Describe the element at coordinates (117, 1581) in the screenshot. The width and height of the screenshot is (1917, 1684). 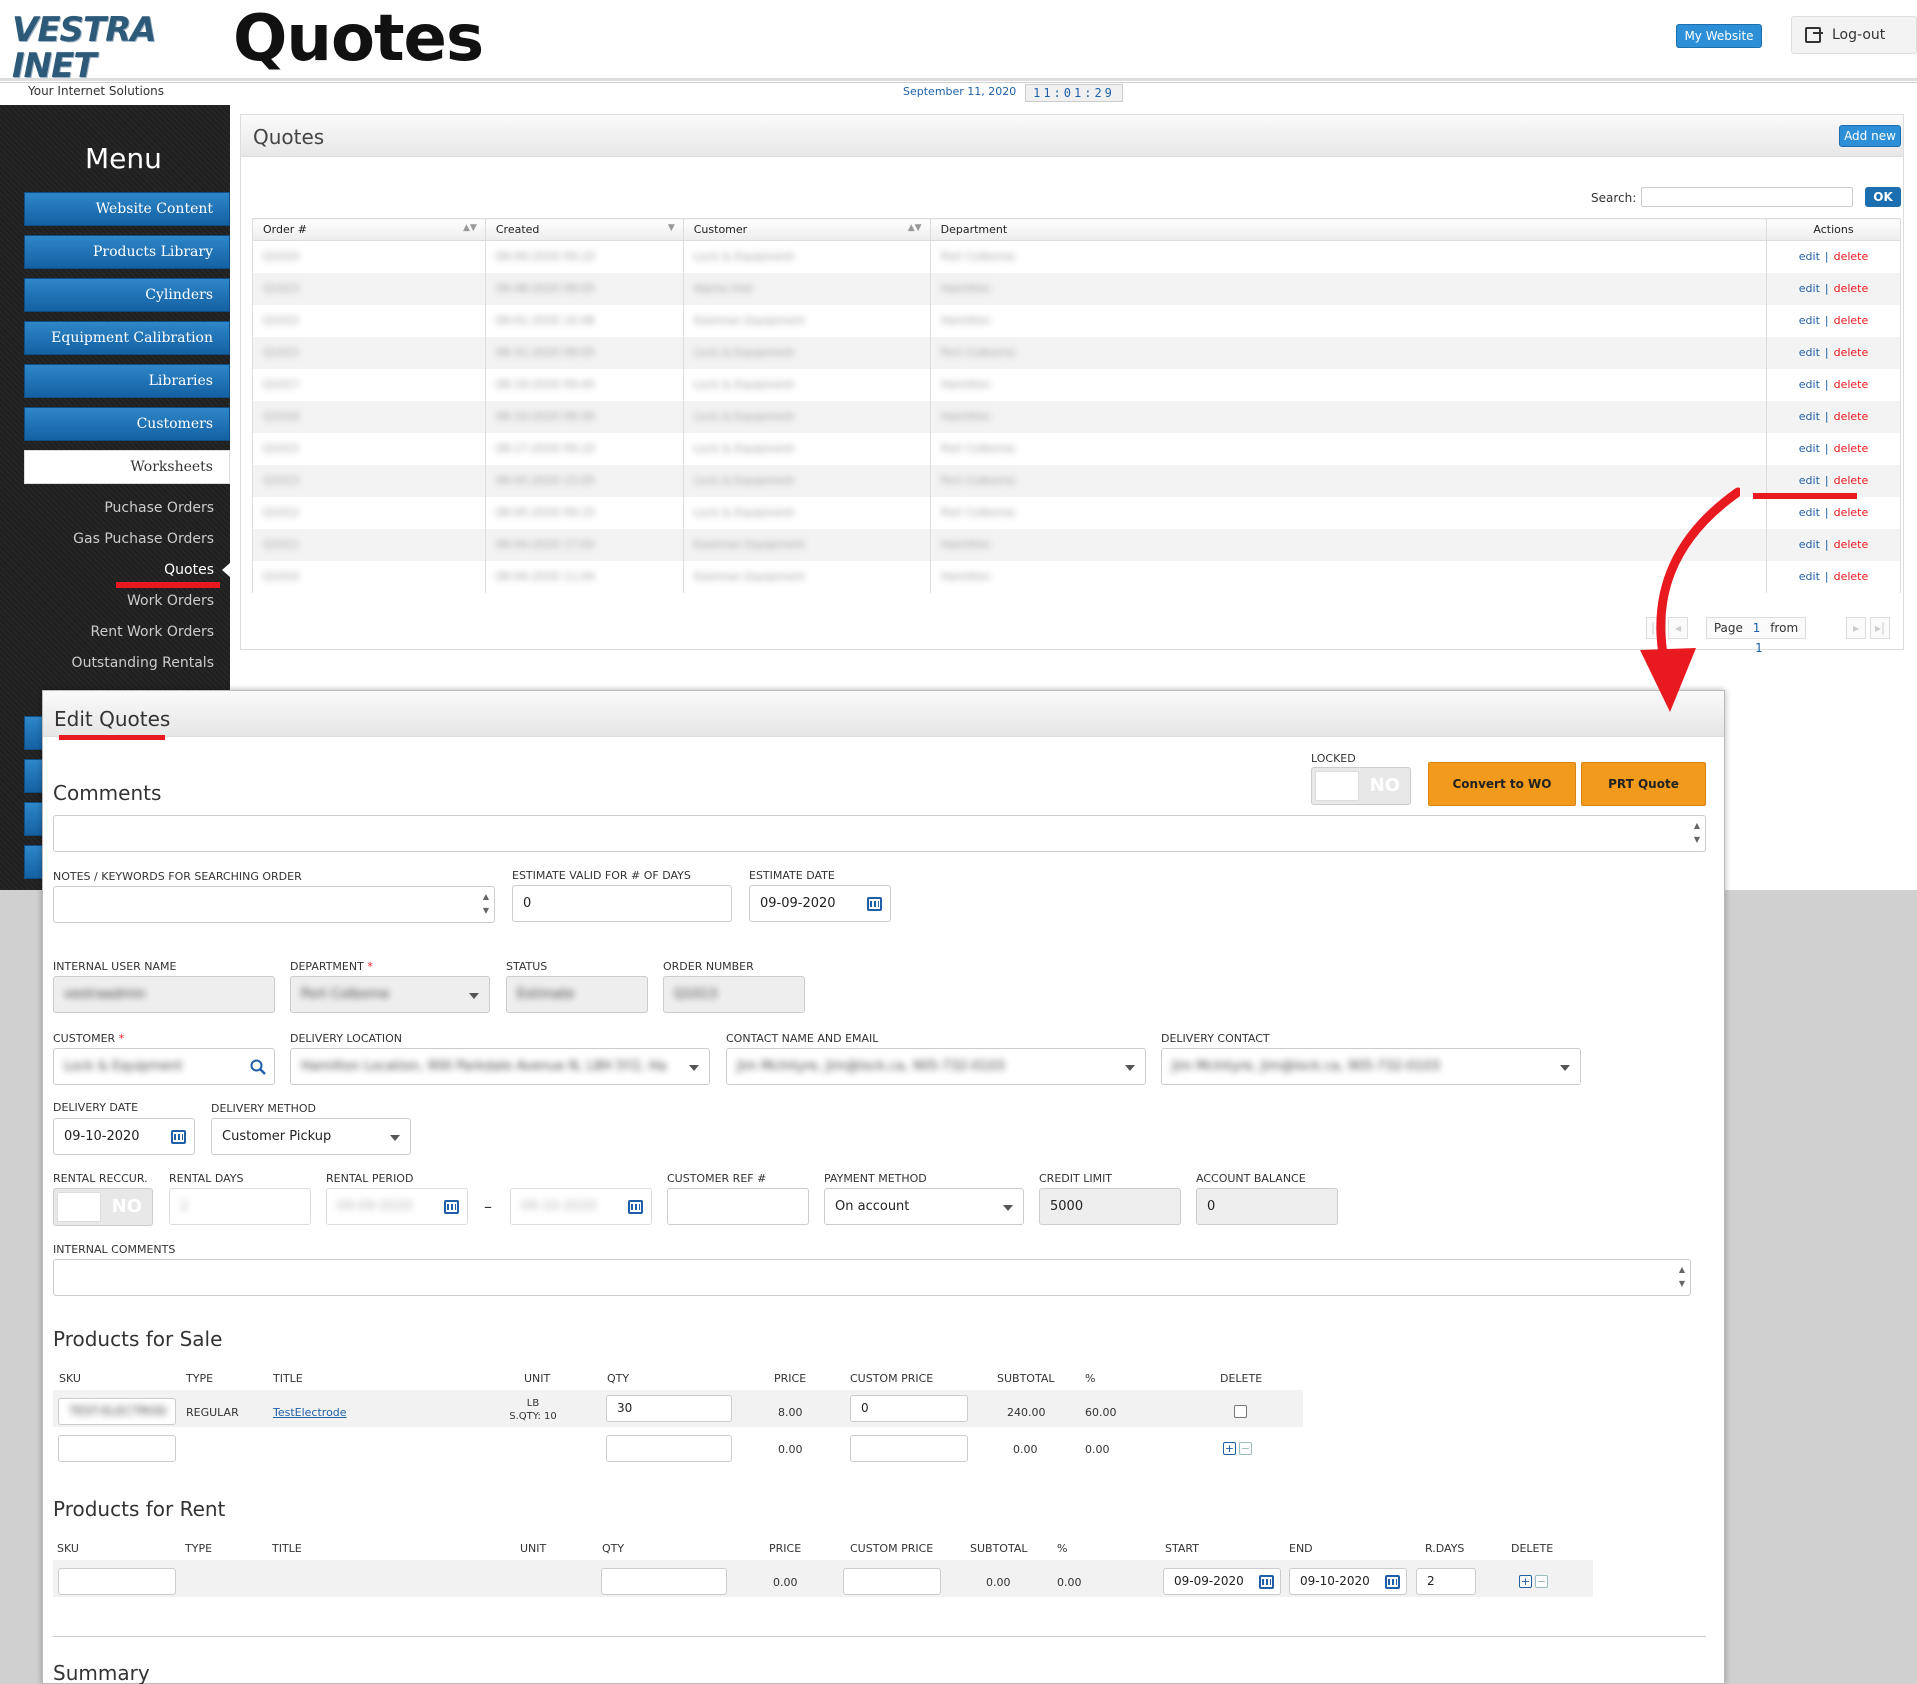
I see `rent-sku-input` at that location.